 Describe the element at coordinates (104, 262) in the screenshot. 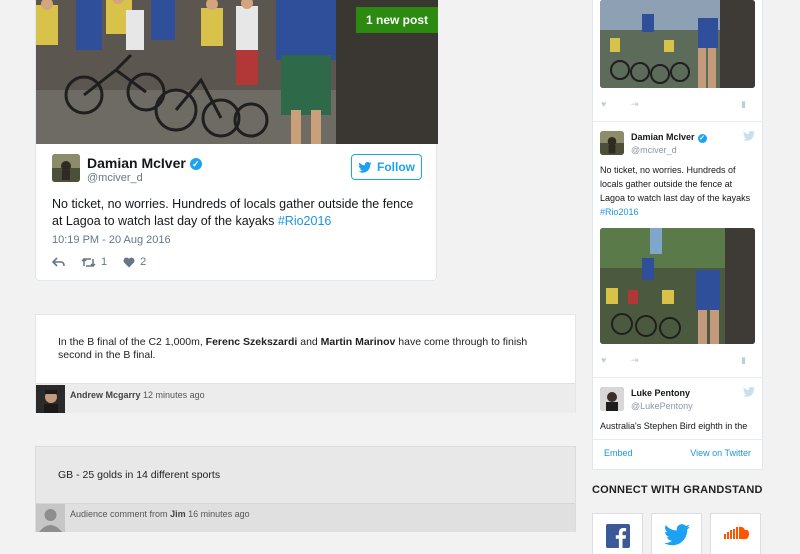

I see `retweet-count: 1` at that location.